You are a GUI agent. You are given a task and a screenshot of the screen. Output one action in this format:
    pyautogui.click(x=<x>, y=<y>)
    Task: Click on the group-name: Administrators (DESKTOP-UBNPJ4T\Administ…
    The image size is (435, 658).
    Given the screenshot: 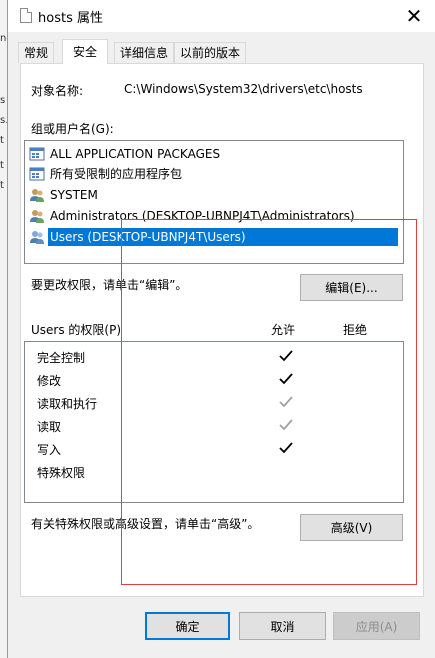 What is the action you would take?
    pyautogui.click(x=202, y=215)
    